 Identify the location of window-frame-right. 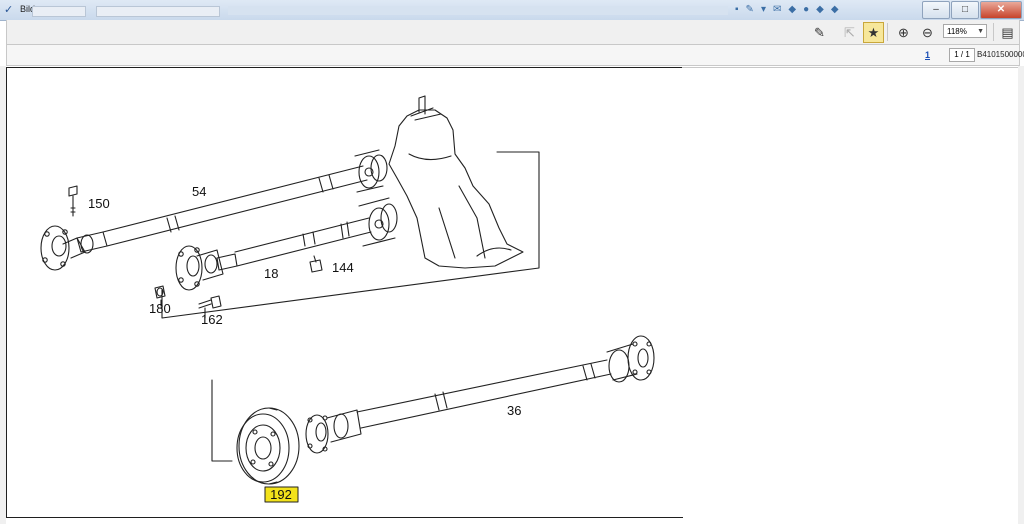
(1021, 295).